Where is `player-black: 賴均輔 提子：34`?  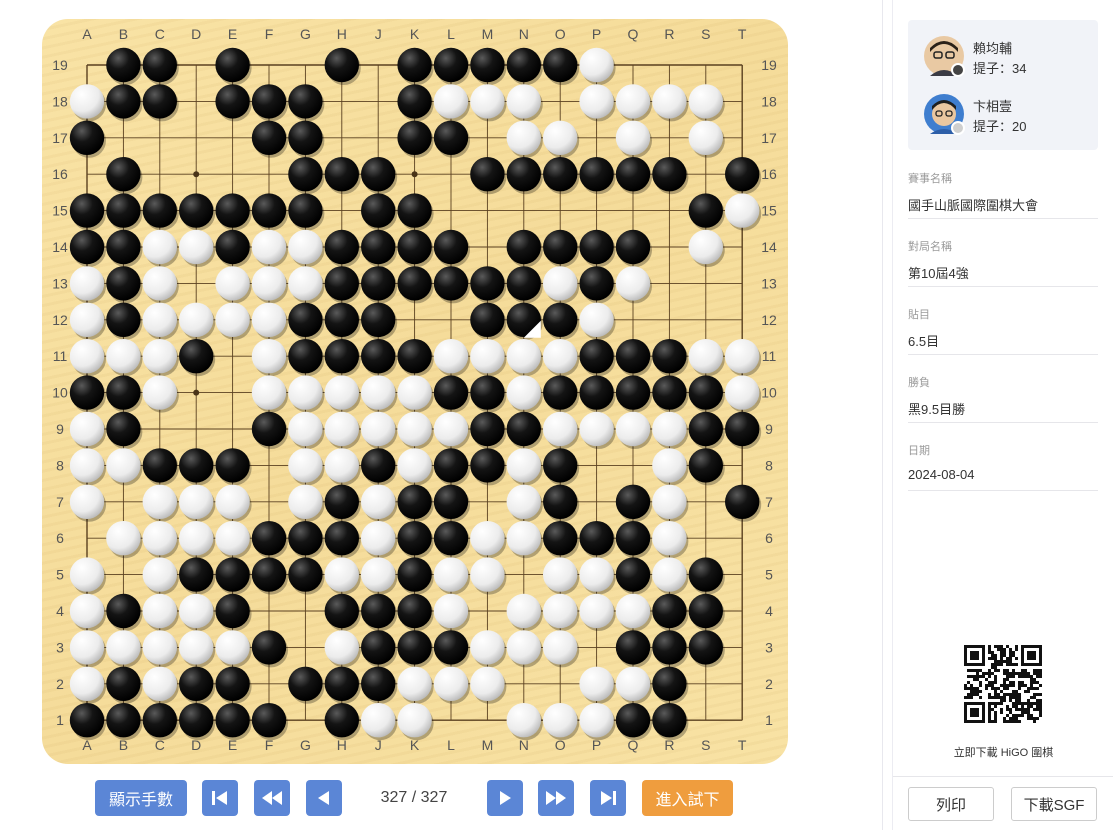
player-black: 賴均輔 提子：34 is located at coordinates (1009, 59).